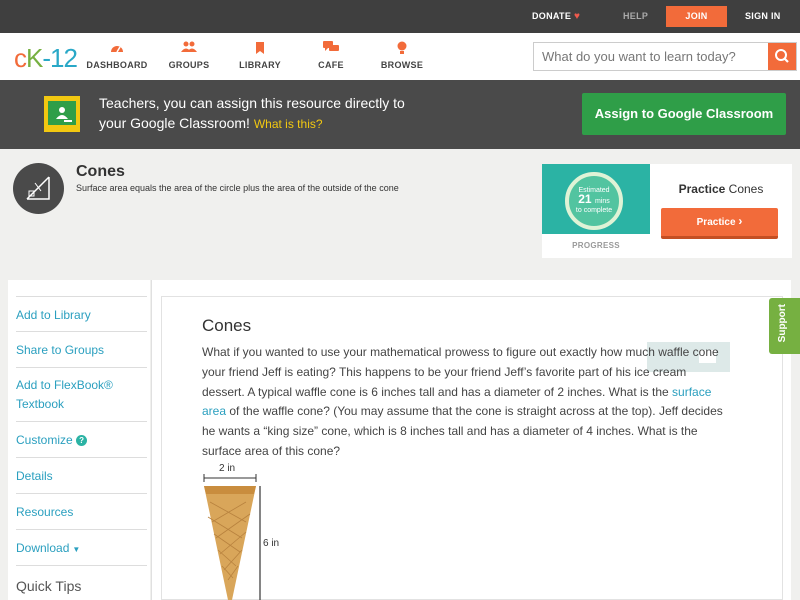 The width and height of the screenshot is (800, 600). Describe the element at coordinates (100, 171) in the screenshot. I see `page-title: Cones` at that location.